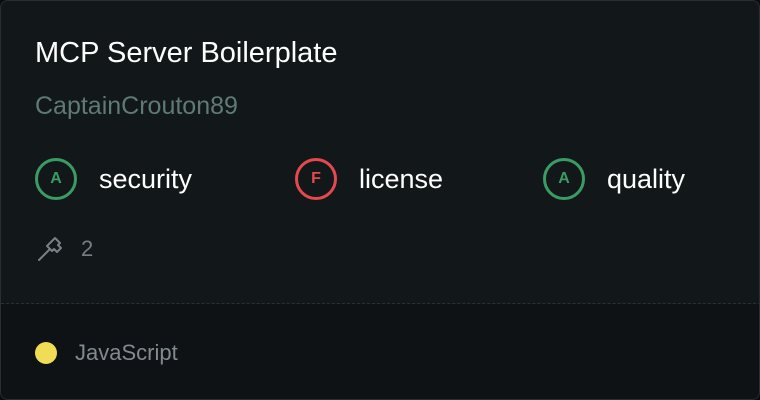  Describe the element at coordinates (126, 352) in the screenshot. I see `language-name: JavaScript` at that location.